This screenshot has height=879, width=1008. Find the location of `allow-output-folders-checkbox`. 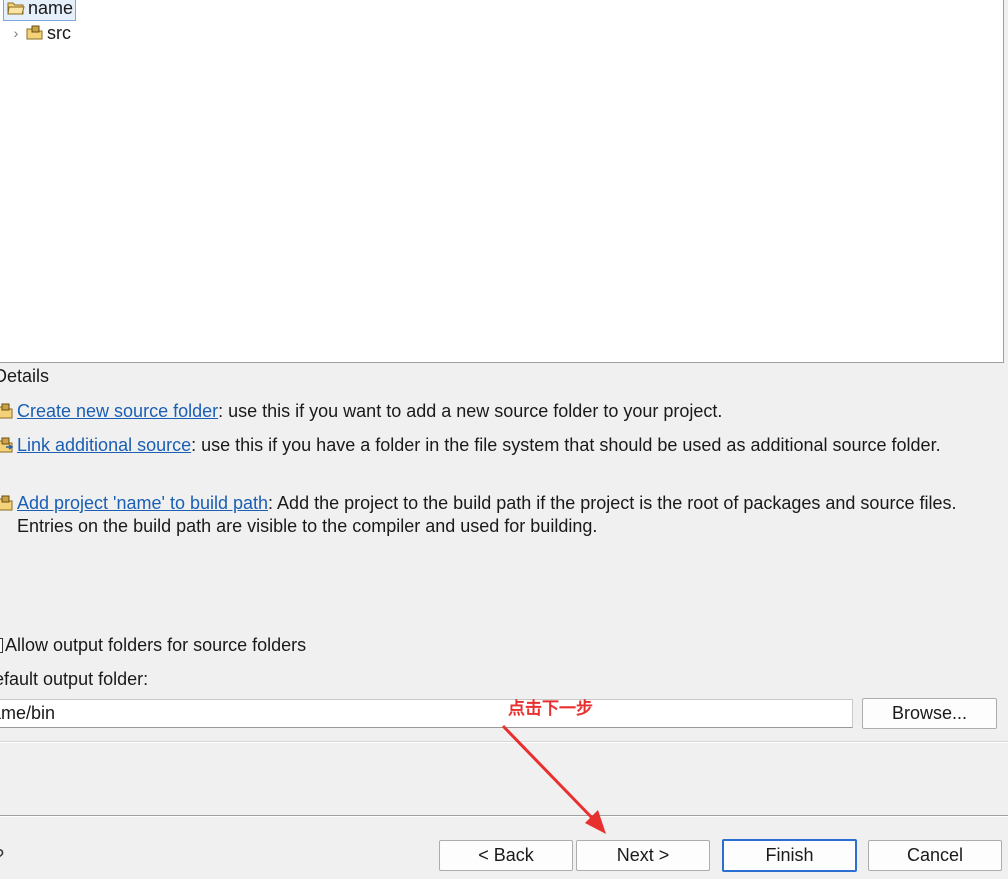

allow-output-folders-checkbox is located at coordinates (1, 645).